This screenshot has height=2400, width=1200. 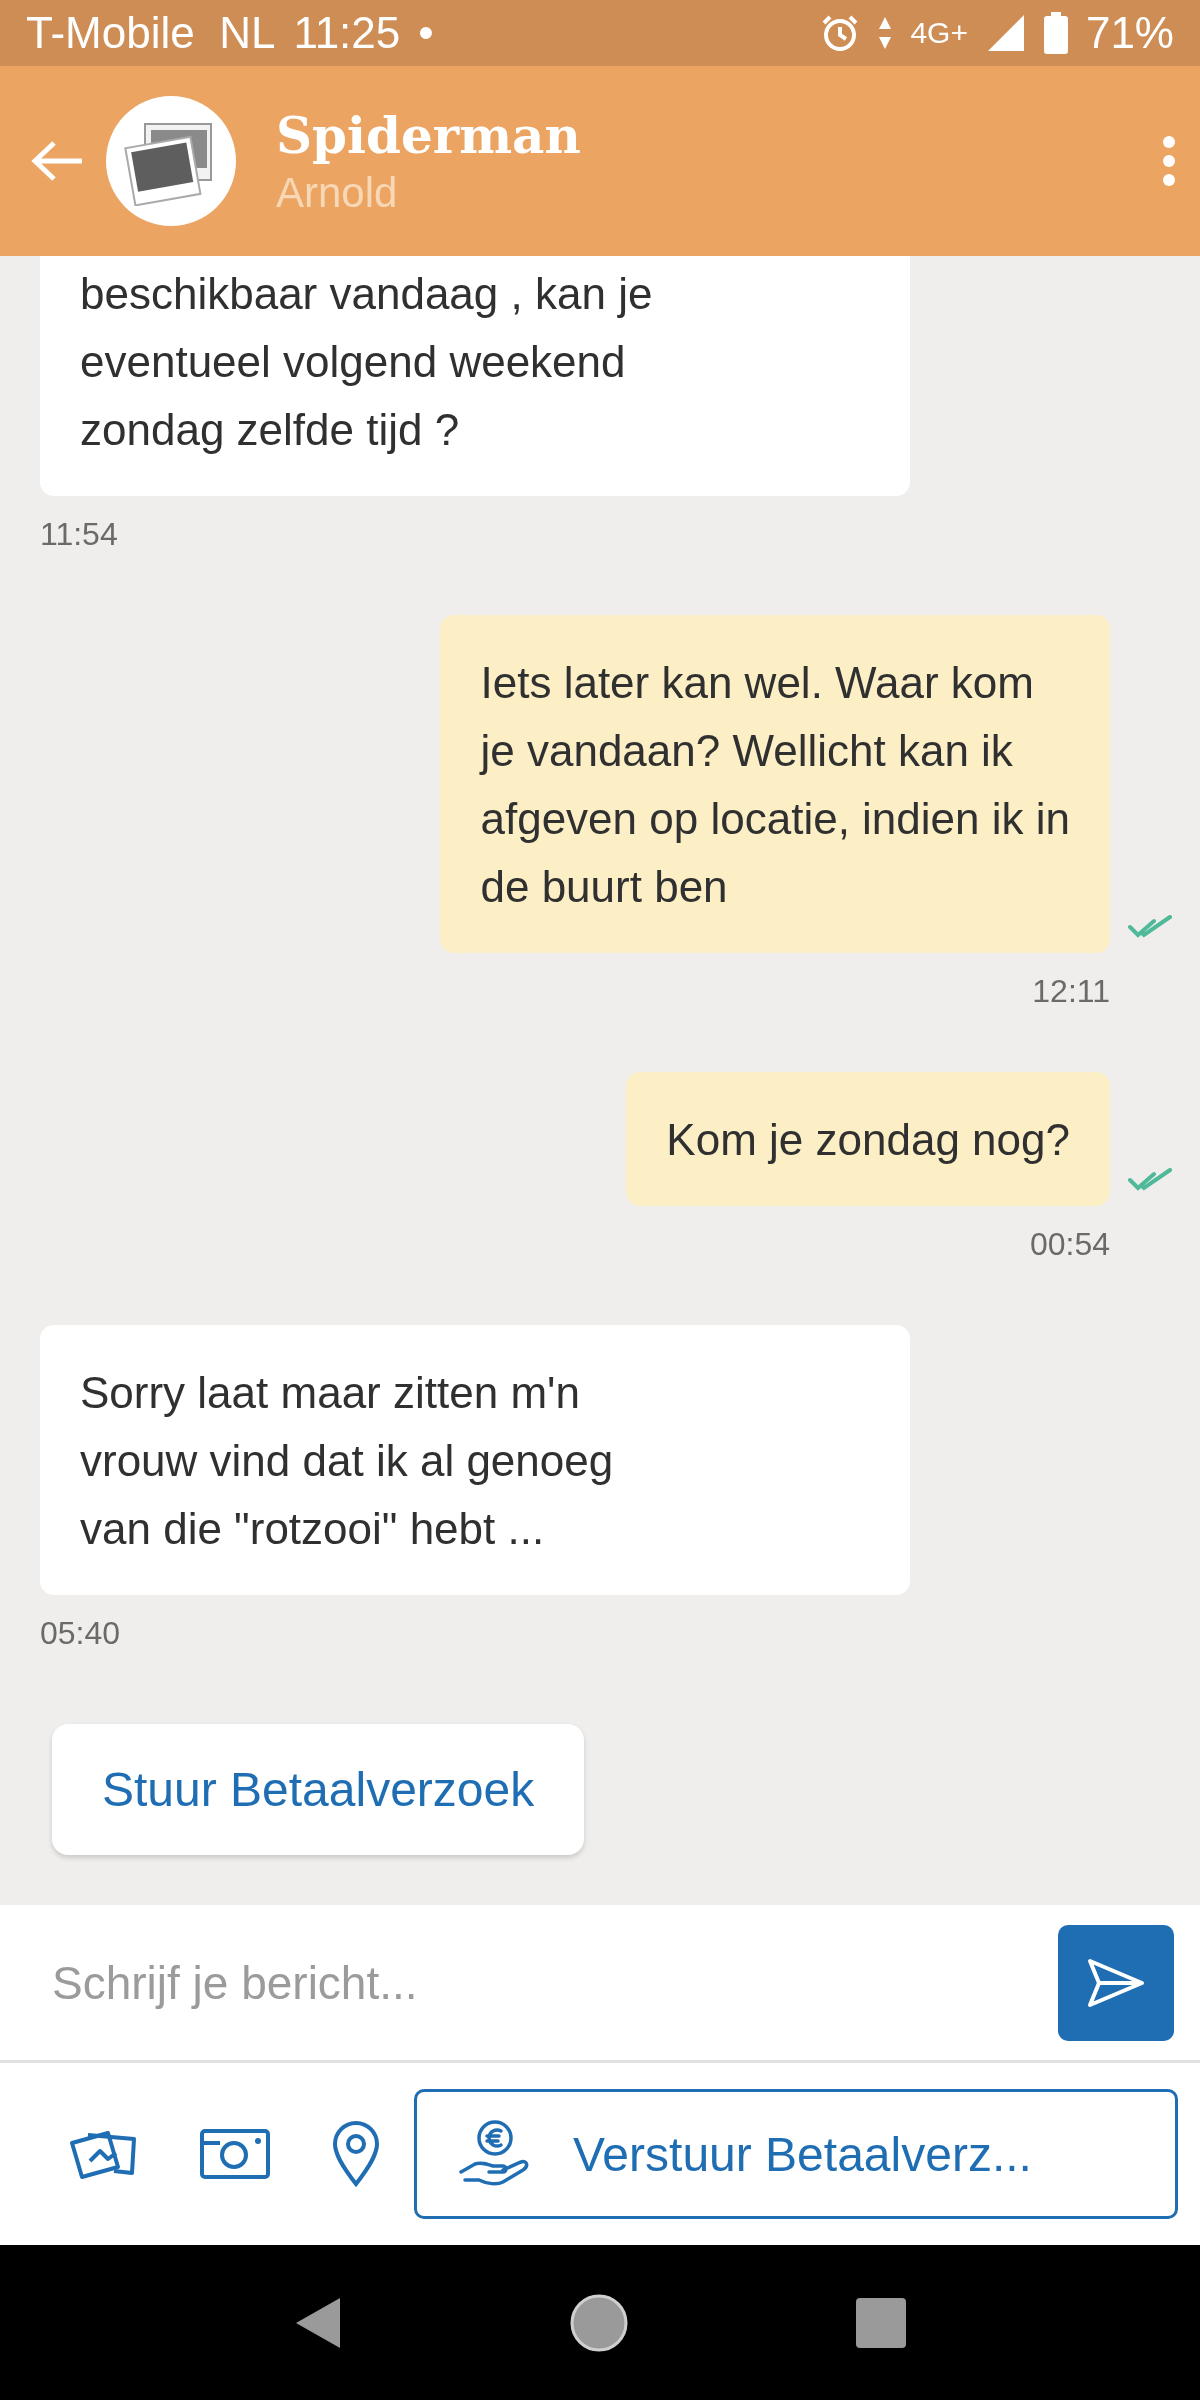 What do you see at coordinates (475, 376) in the screenshot?
I see `message-bubble: beschikbaar vandaag , kan je eventueel volgend weekend zondag zelfde tijd ?` at bounding box center [475, 376].